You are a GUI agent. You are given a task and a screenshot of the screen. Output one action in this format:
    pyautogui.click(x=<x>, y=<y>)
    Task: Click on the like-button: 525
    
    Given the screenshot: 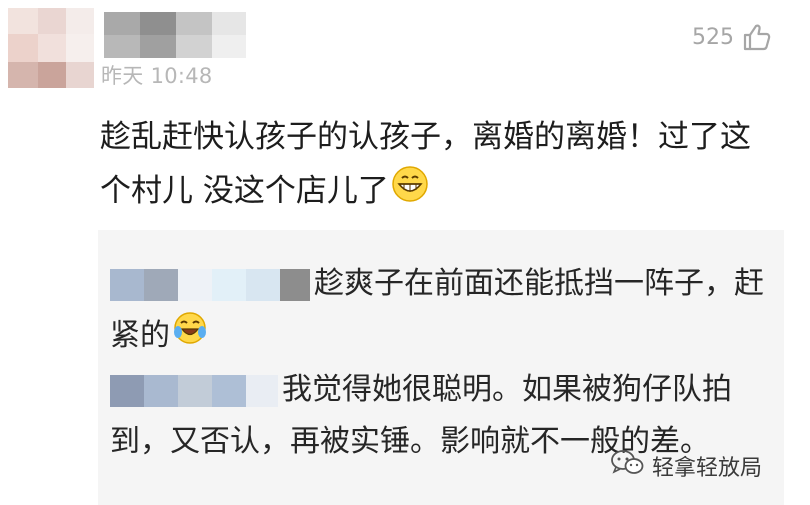 What is the action you would take?
    pyautogui.click(x=732, y=37)
    